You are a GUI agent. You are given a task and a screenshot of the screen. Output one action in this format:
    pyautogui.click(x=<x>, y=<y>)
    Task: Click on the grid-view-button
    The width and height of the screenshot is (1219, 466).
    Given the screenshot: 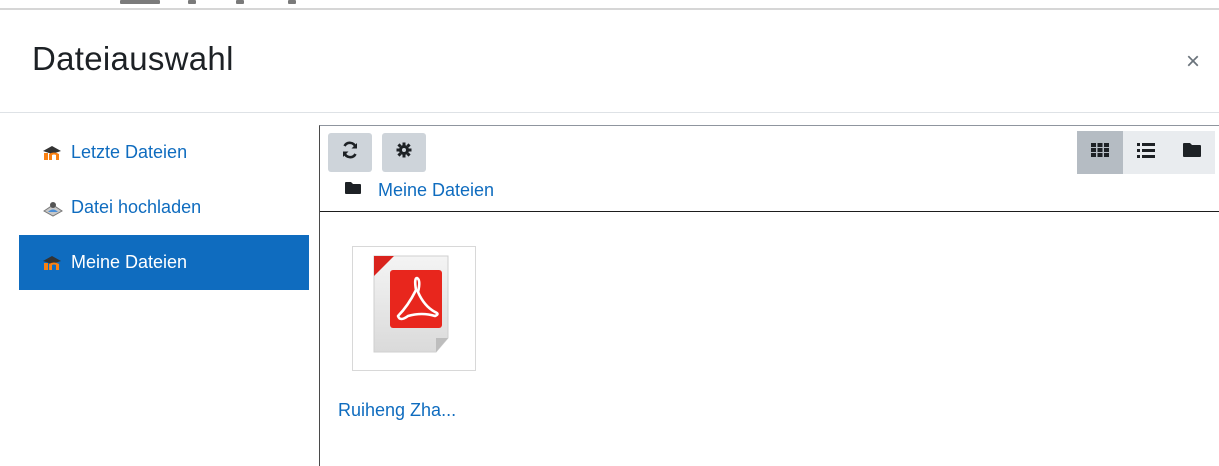 What is the action you would take?
    pyautogui.click(x=1100, y=152)
    